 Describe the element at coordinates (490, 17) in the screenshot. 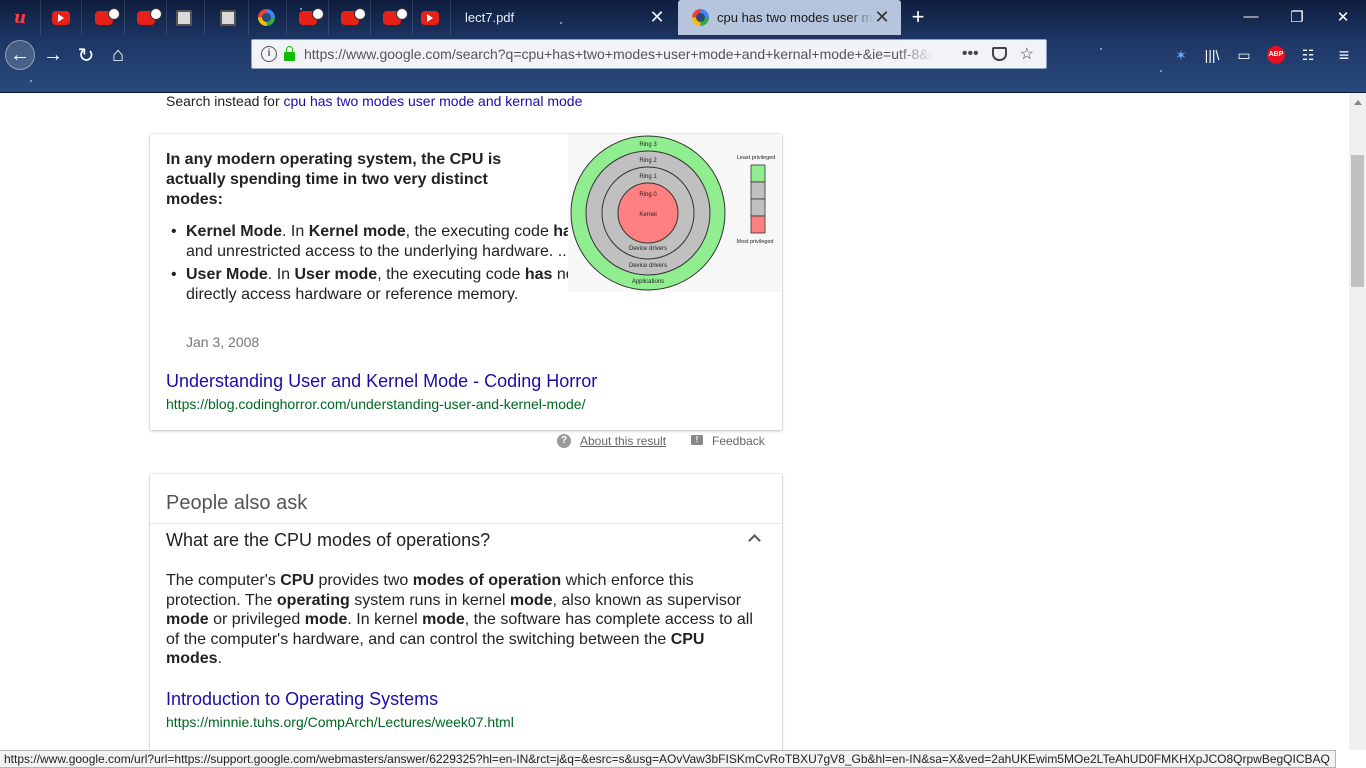

I see `tab-title: lect7.pdf` at that location.